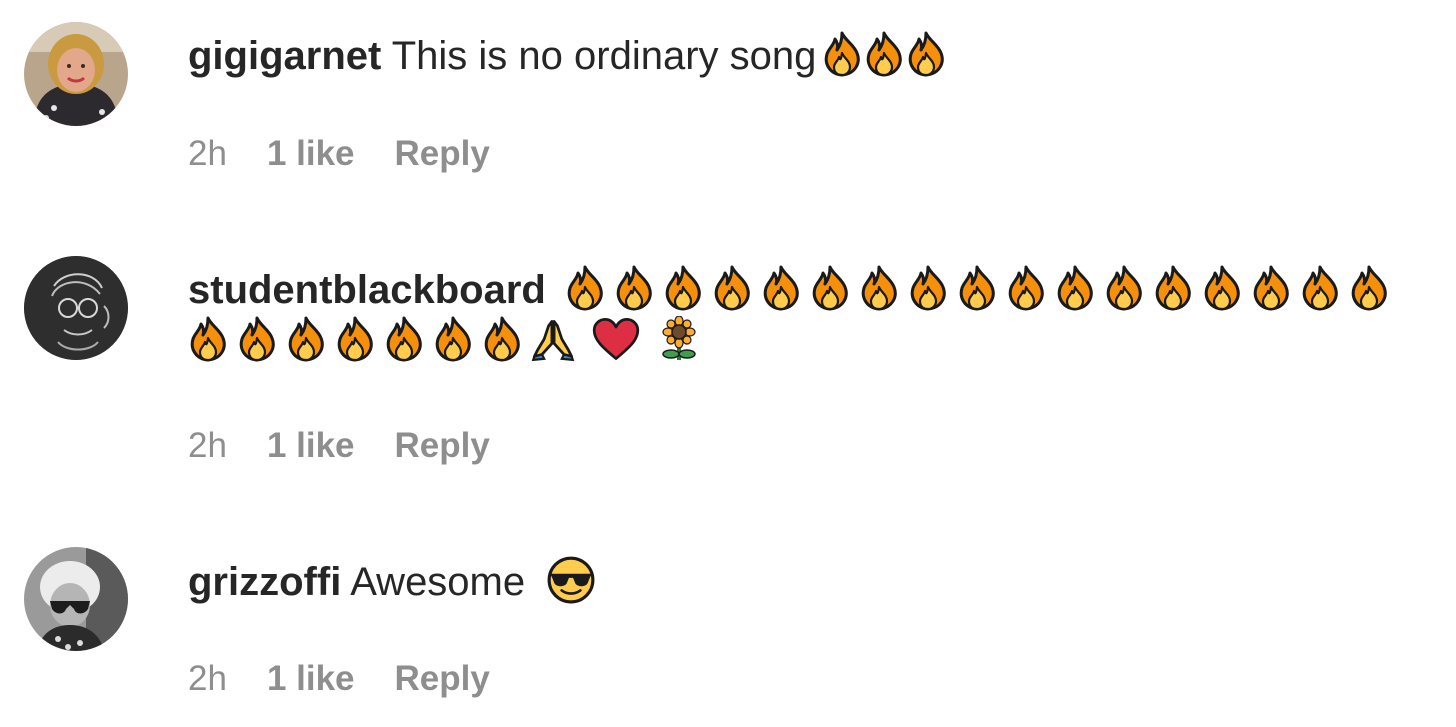 This screenshot has height=727, width=1456. What do you see at coordinates (284, 56) in the screenshot?
I see `username: gigigarnet` at bounding box center [284, 56].